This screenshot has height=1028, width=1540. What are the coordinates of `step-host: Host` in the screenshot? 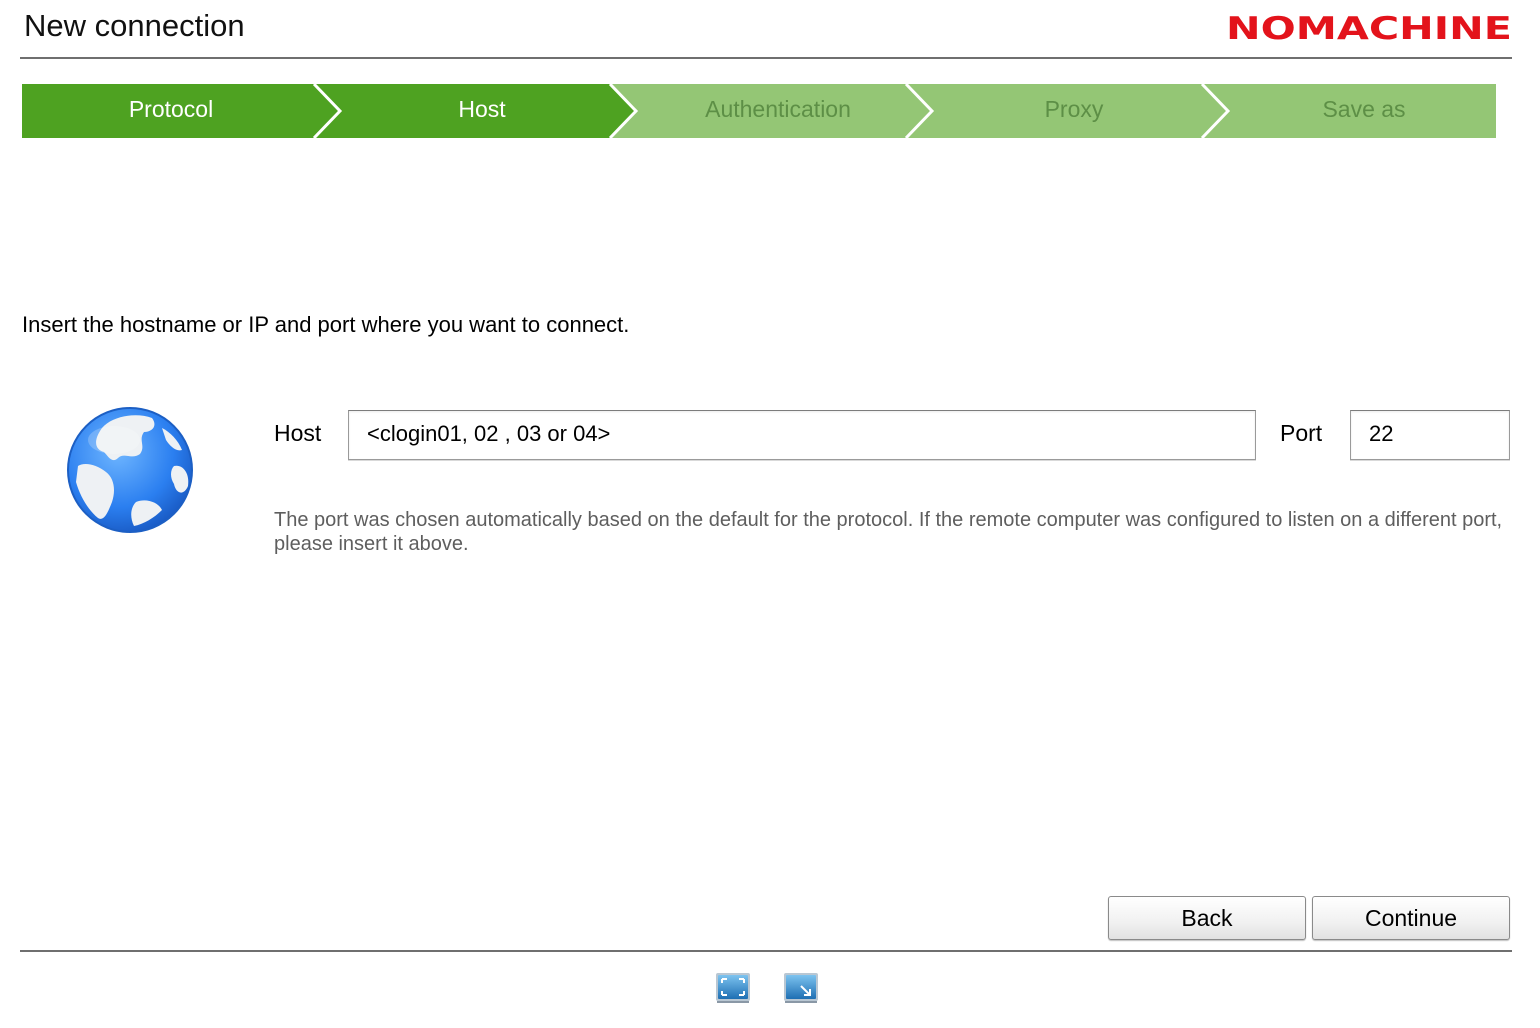 It's located at (482, 111).